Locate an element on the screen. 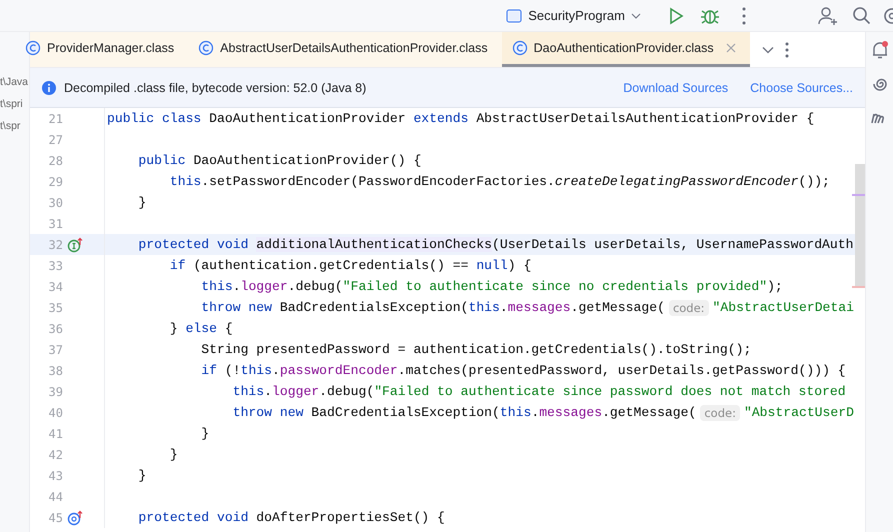  project-tree-item: t\spri is located at coordinates (14, 104).